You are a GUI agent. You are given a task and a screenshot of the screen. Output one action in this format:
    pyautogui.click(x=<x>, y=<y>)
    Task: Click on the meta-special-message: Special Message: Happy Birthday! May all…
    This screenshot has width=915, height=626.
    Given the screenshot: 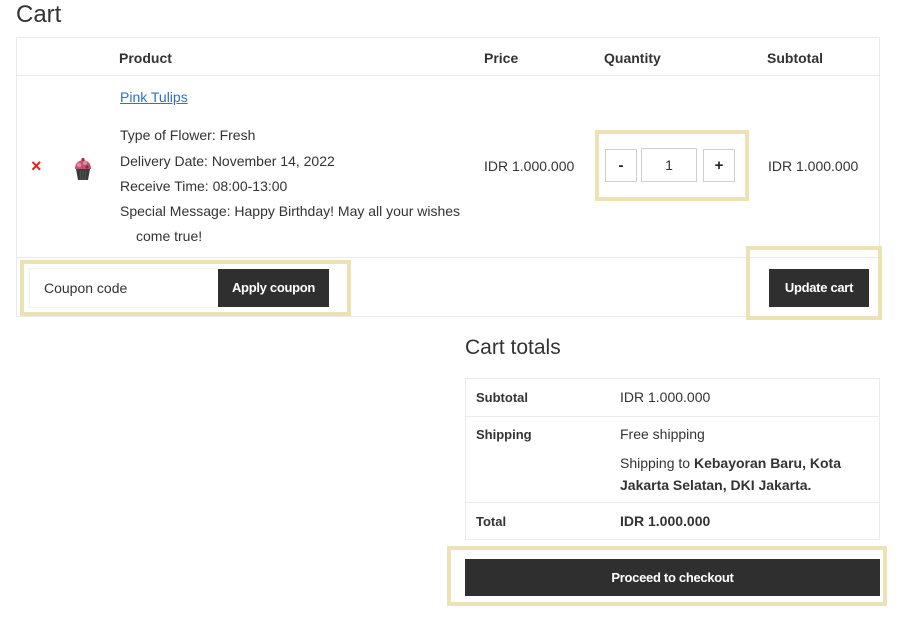 What is the action you would take?
    pyautogui.click(x=295, y=224)
    